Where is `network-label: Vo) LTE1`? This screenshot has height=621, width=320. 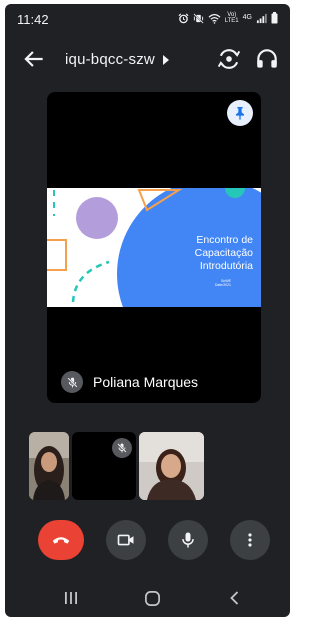 network-label: Vo) LTE1 is located at coordinates (231, 18).